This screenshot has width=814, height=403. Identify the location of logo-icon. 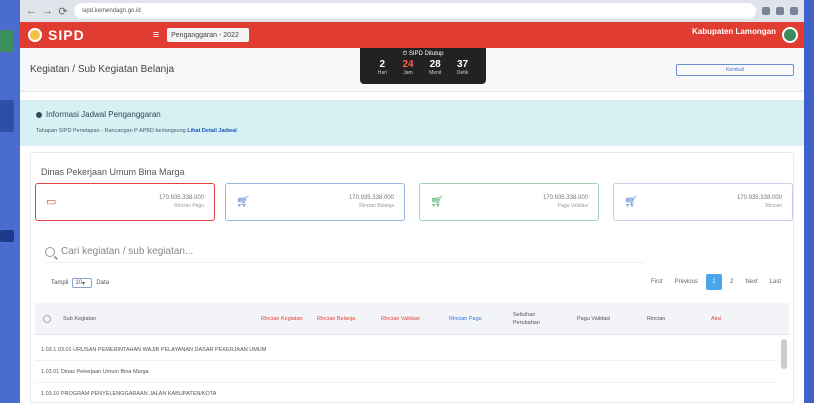
(35, 35).